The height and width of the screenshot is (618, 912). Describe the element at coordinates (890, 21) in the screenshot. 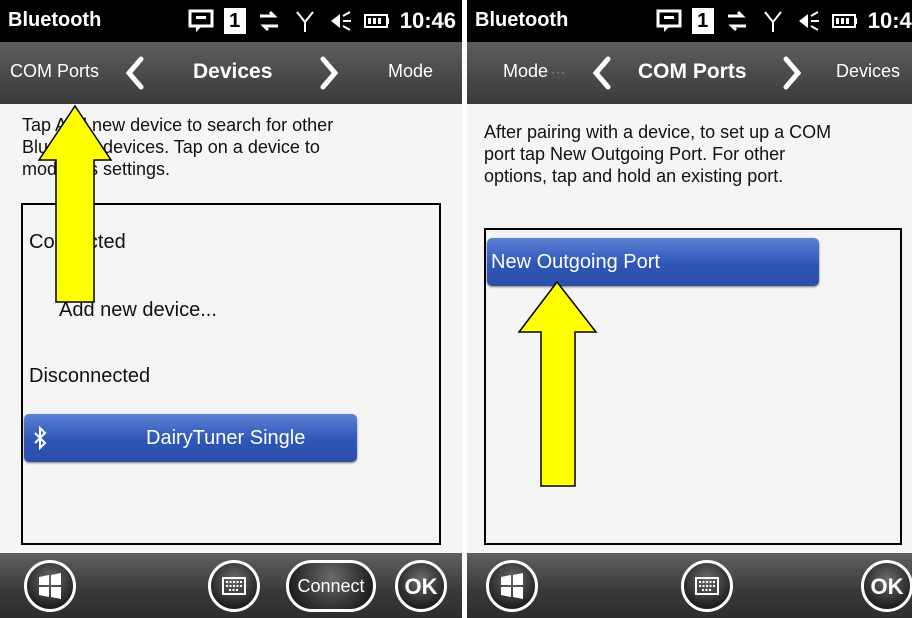

I see `status-clock: 10:47` at that location.